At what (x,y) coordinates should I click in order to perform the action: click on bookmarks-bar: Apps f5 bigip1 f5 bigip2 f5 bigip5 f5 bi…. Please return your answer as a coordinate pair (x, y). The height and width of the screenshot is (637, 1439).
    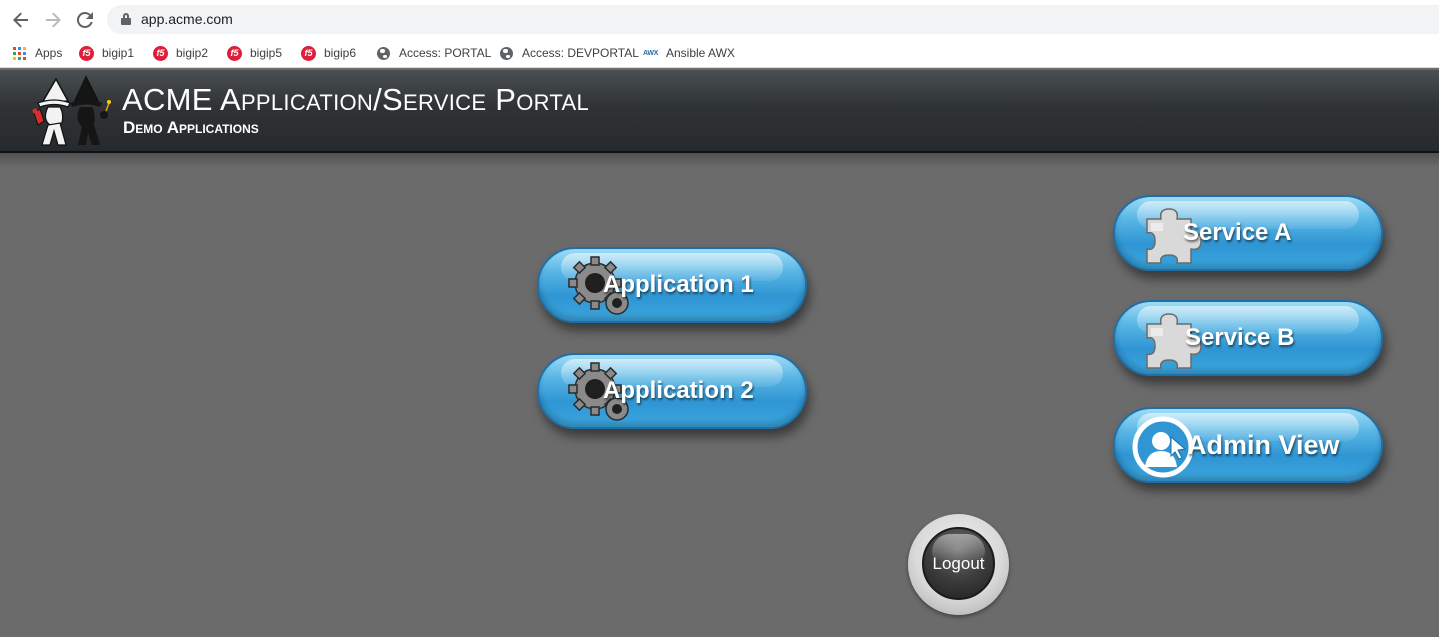
    Looking at the image, I should click on (719, 53).